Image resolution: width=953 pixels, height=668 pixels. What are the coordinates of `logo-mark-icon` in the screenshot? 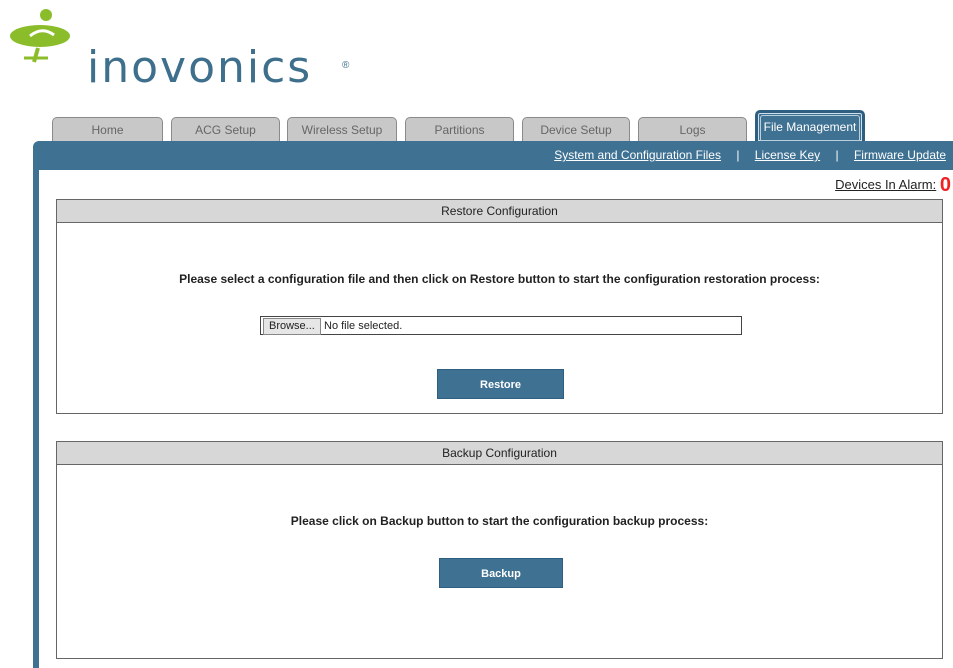 It's located at (40, 36).